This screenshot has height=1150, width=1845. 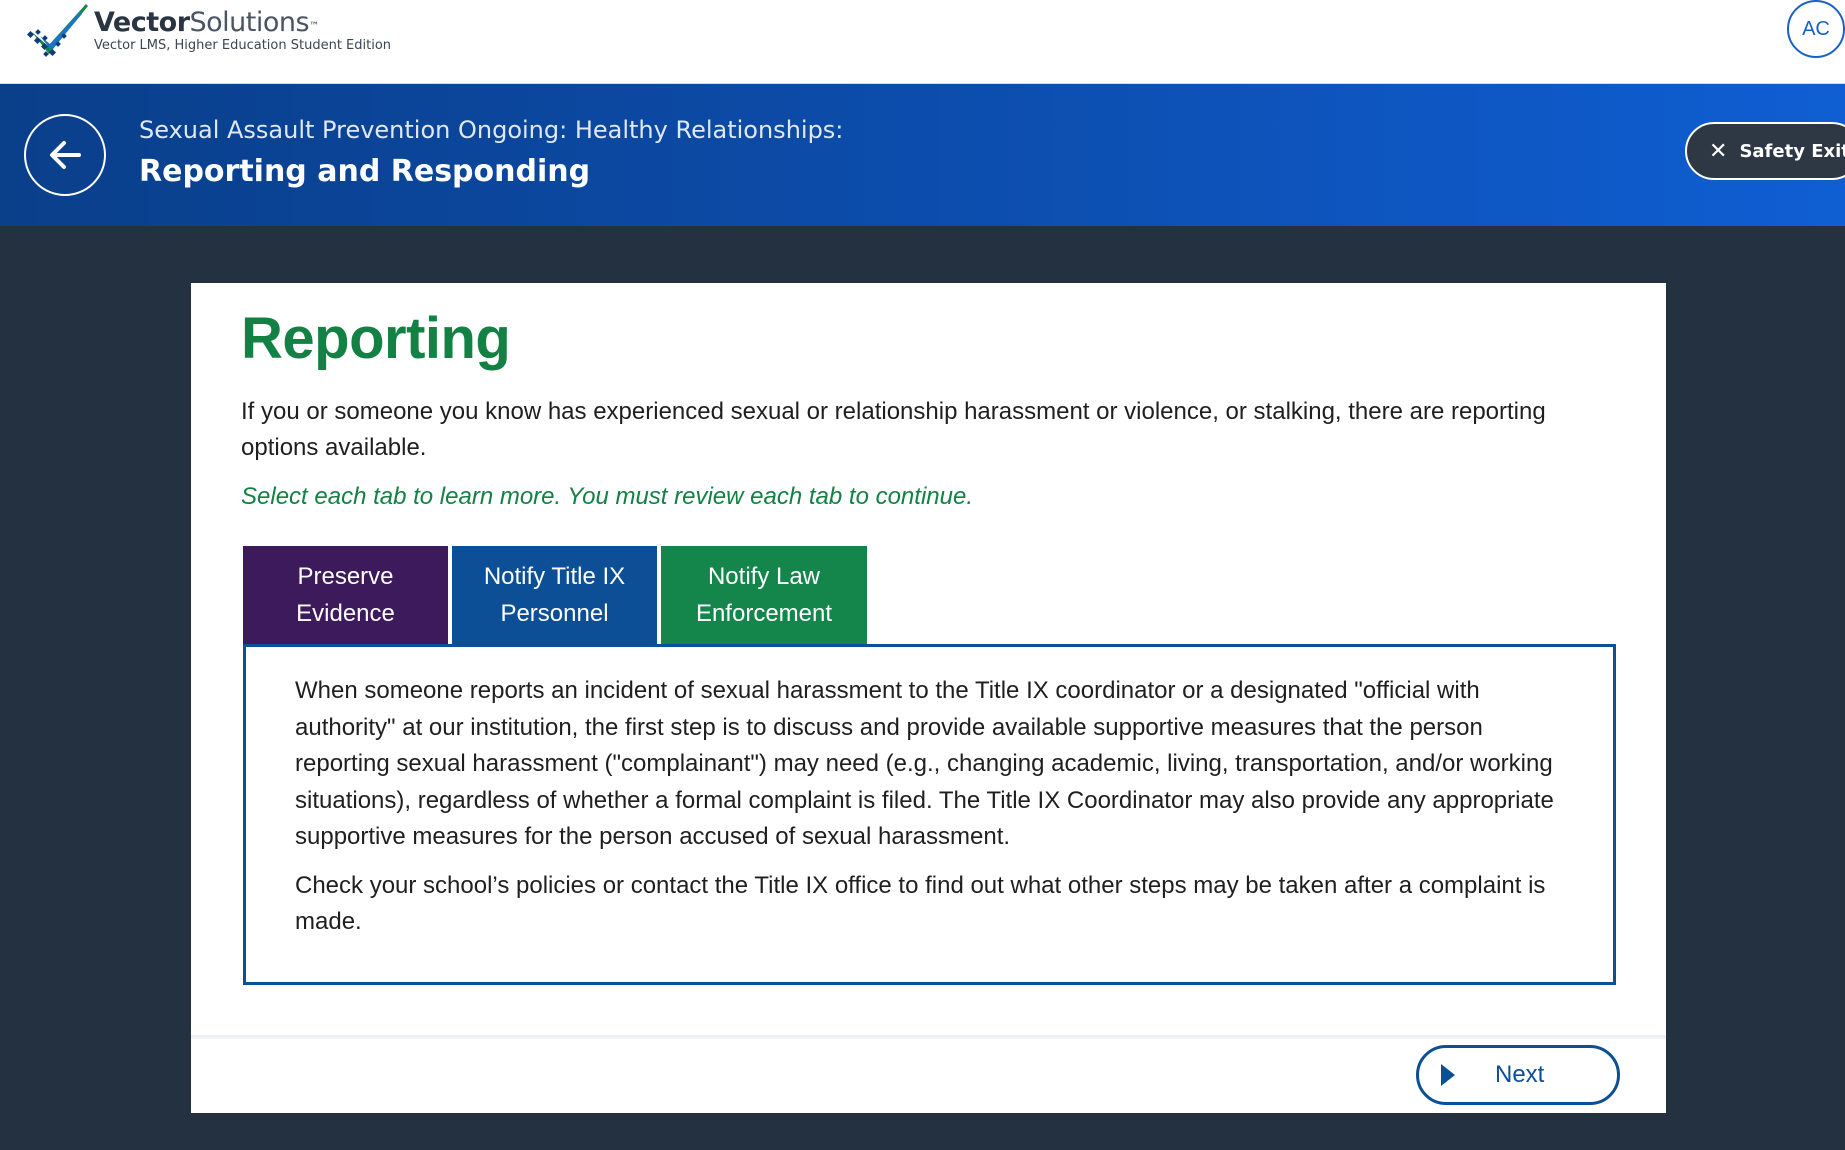 What do you see at coordinates (764, 595) in the screenshot?
I see `tab-notify-law-enforcement: Notify Law Enforcement` at bounding box center [764, 595].